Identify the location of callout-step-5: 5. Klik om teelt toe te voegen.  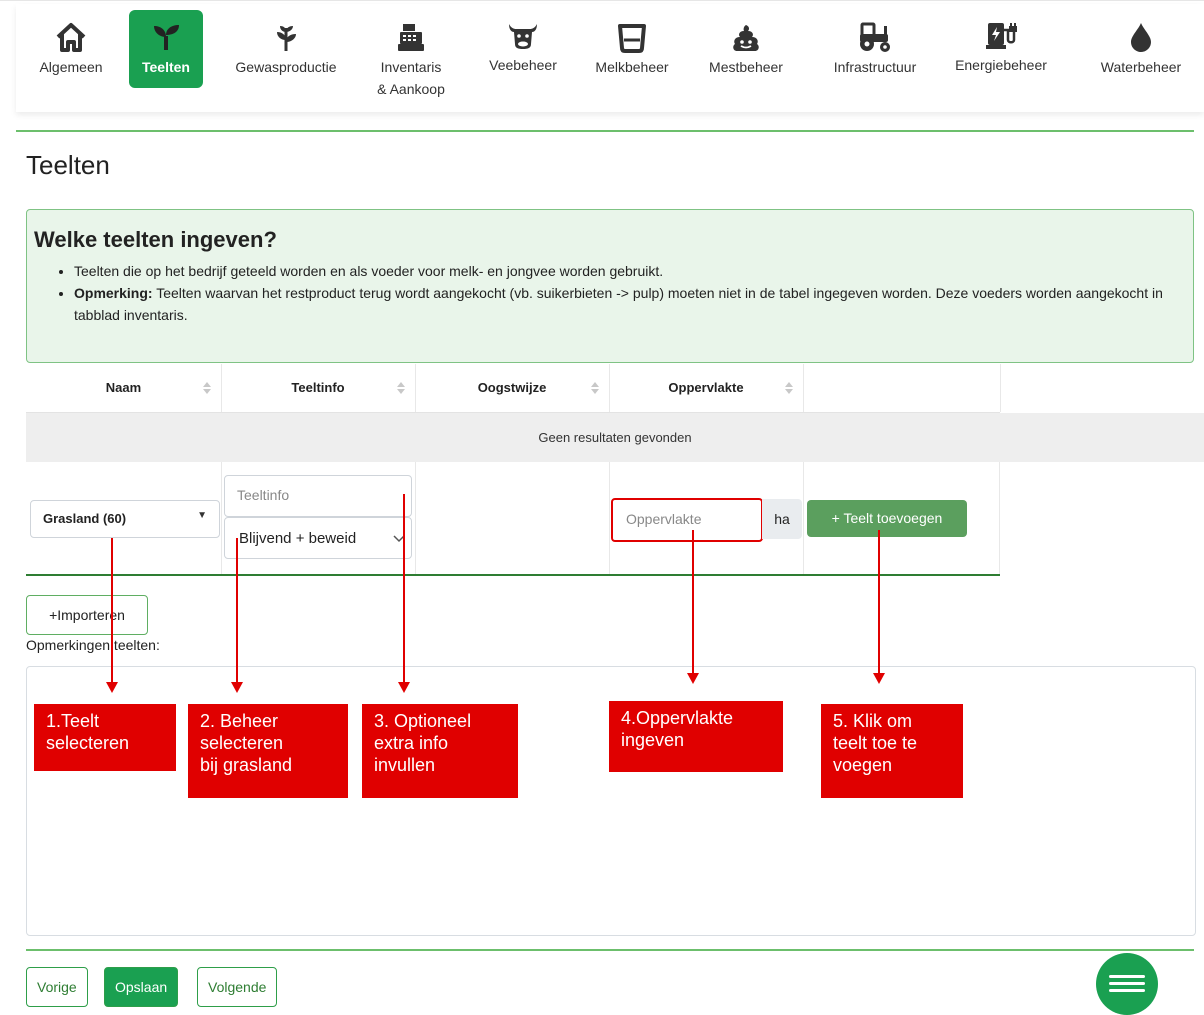
(892, 751).